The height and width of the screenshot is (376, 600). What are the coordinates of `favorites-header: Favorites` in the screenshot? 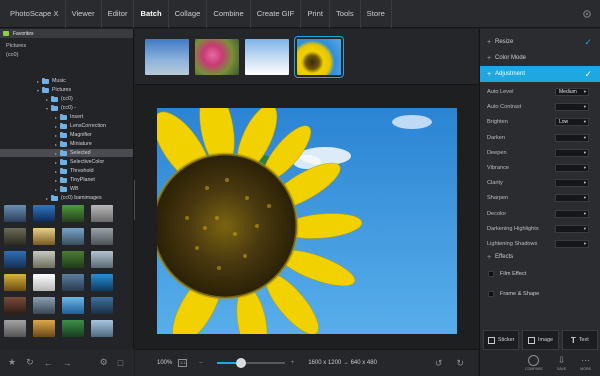 It's located at (66, 33).